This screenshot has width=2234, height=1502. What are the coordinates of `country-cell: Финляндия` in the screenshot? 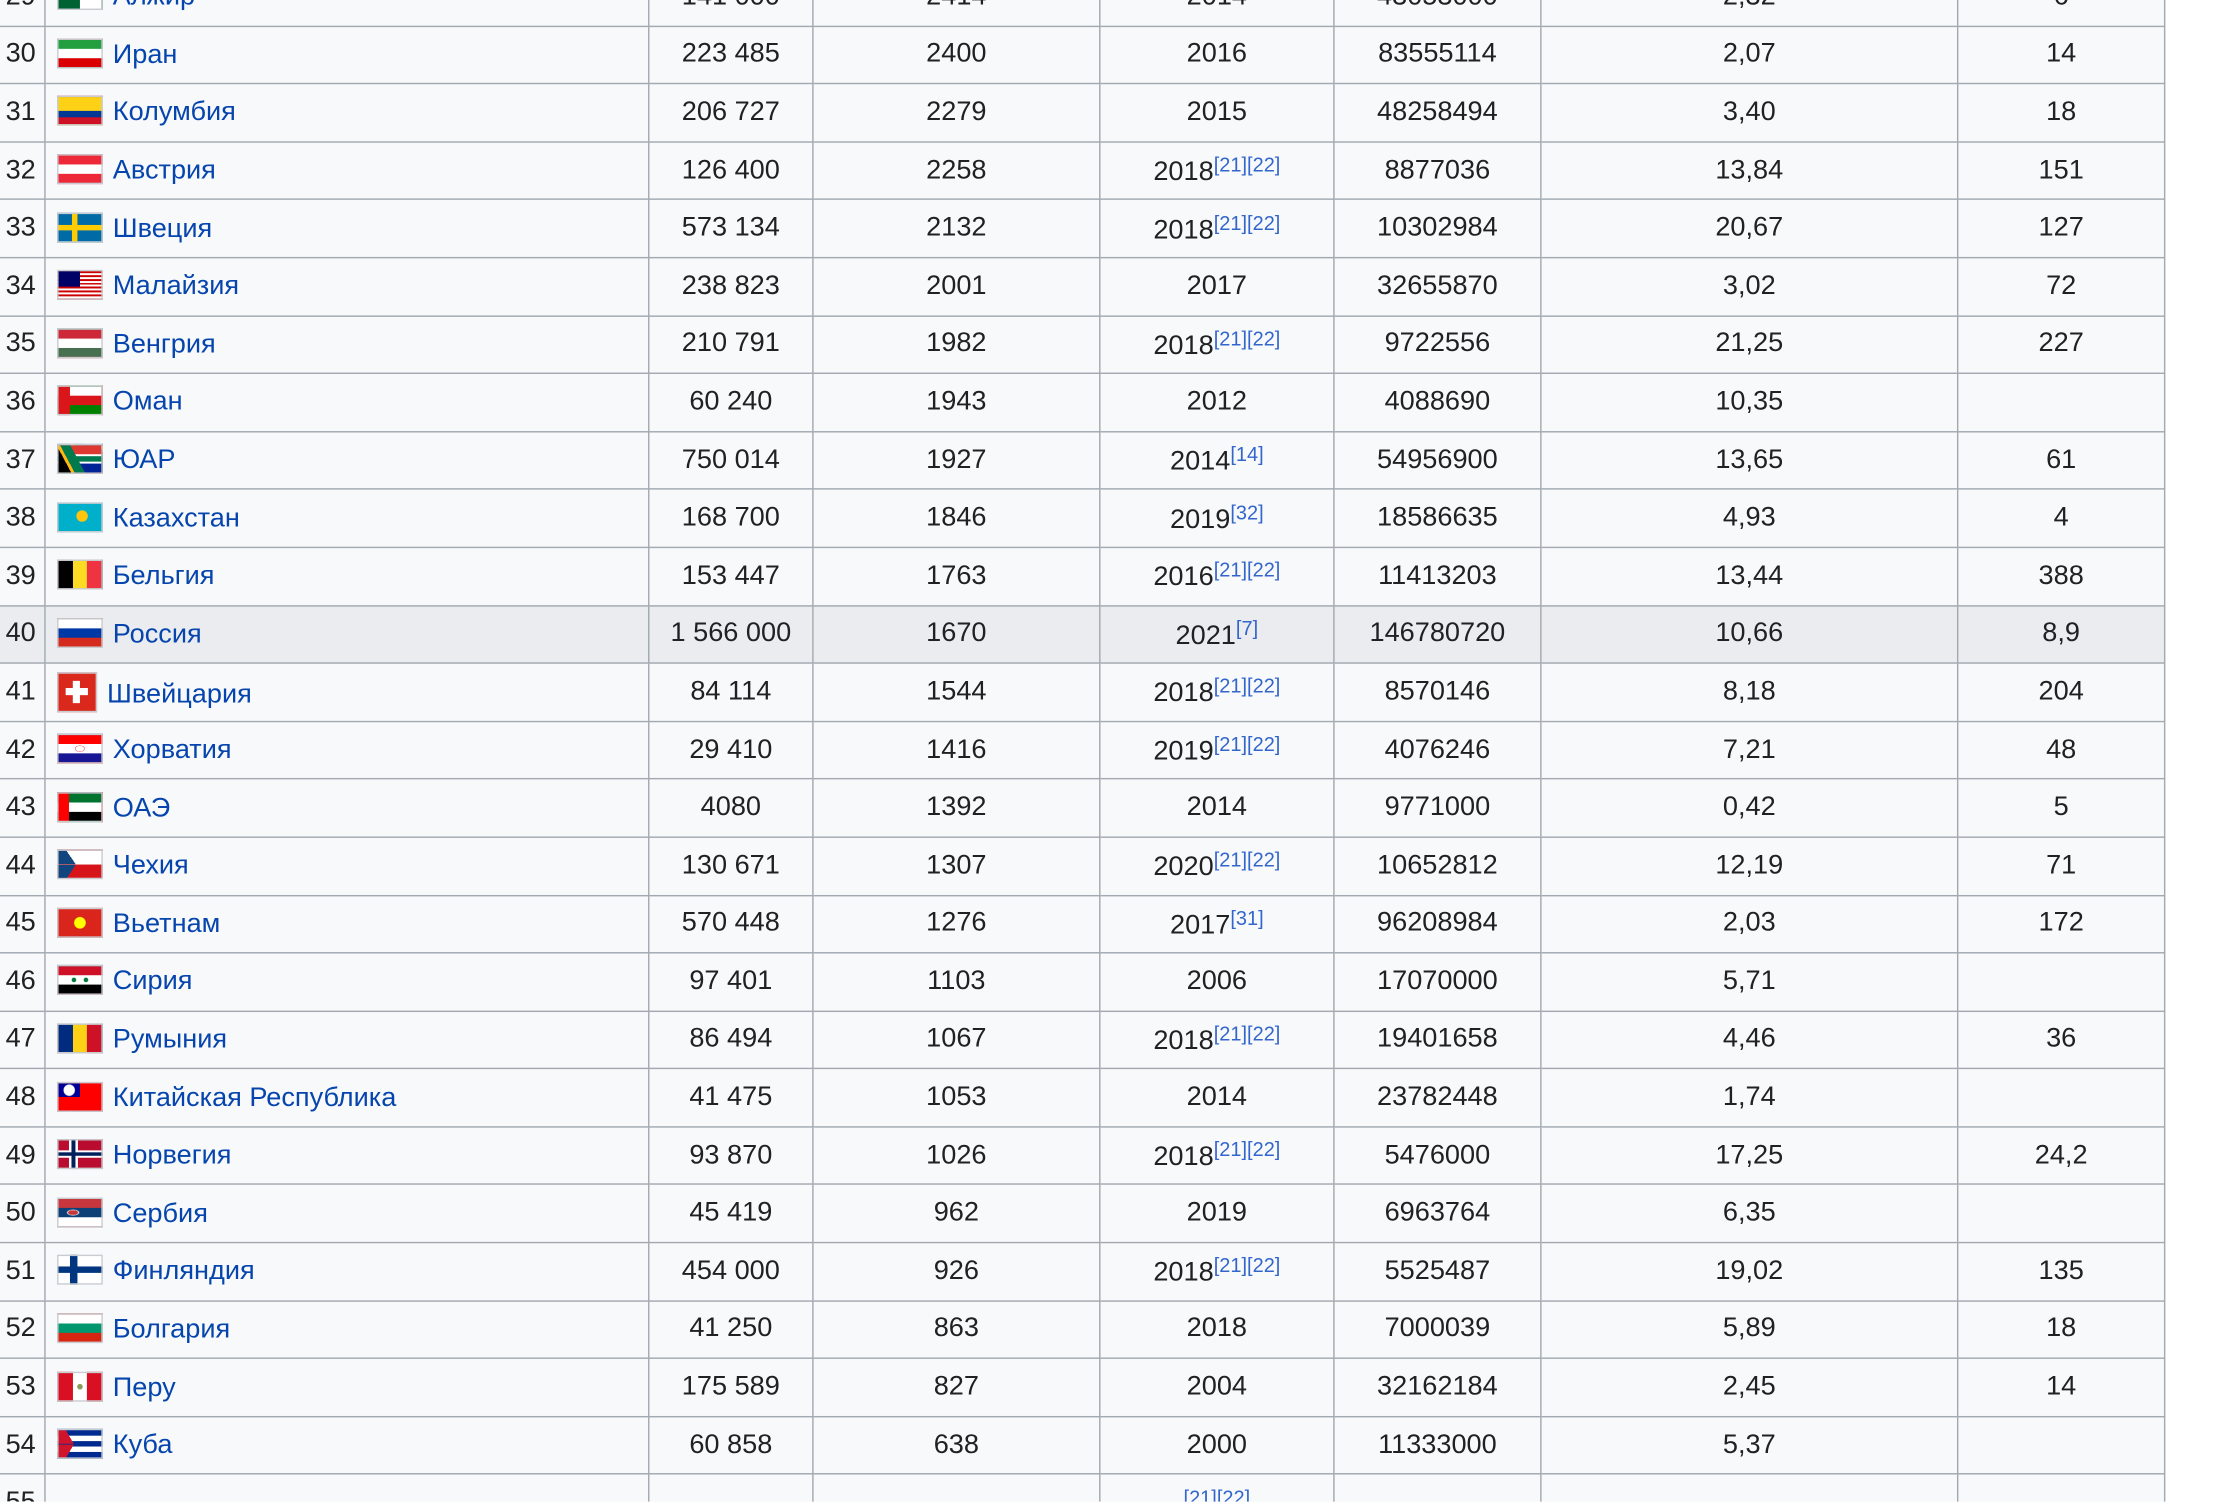 It's located at (347, 1271).